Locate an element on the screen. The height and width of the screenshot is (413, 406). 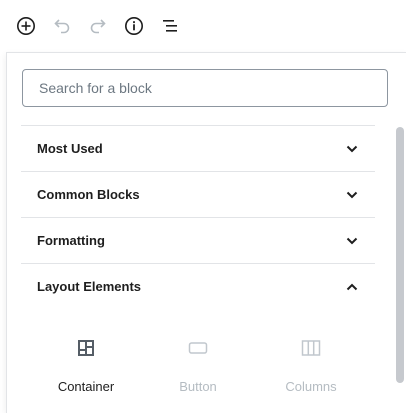
category-common-blocks: Common Blocks is located at coordinates (198, 194).